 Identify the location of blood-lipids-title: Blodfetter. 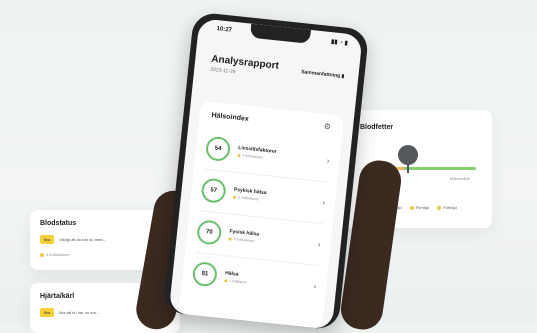
(377, 127).